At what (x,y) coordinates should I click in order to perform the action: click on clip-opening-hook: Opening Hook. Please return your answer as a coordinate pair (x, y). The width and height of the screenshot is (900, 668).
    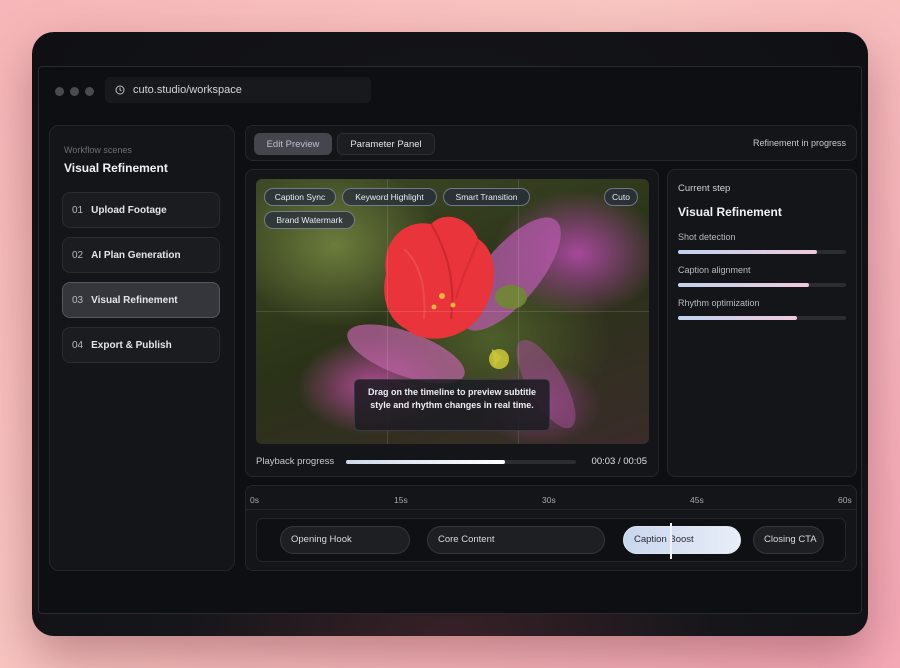
    Looking at the image, I should click on (345, 540).